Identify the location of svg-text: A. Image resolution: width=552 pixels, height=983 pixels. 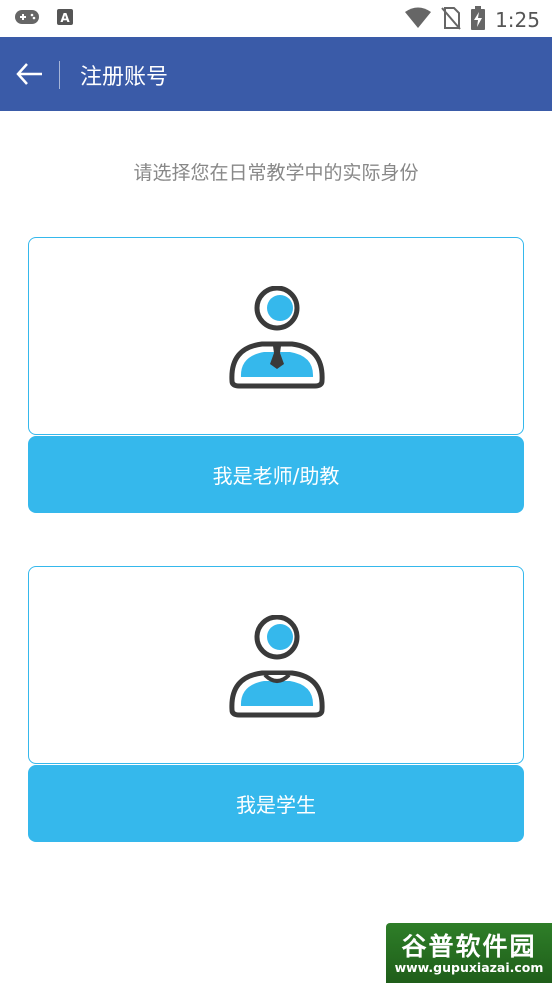
(65, 18).